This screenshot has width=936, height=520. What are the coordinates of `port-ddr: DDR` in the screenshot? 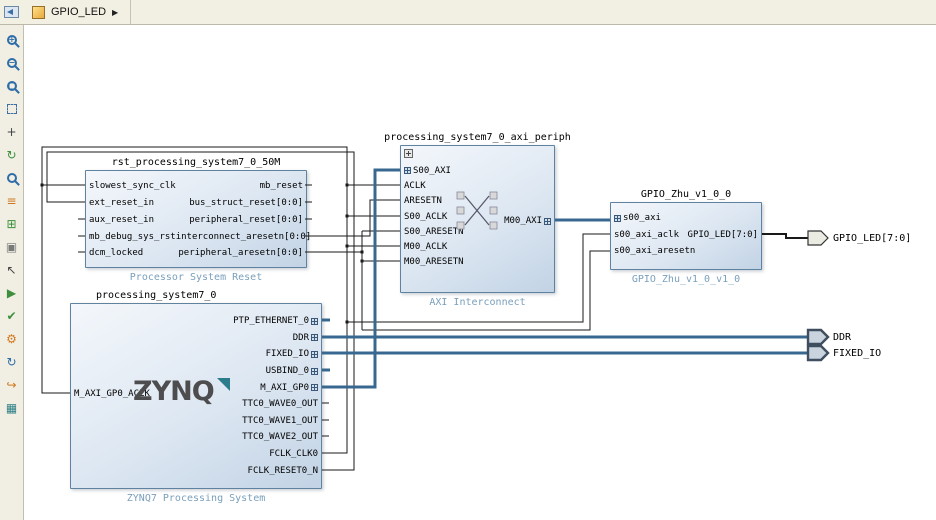 It's located at (305, 338).